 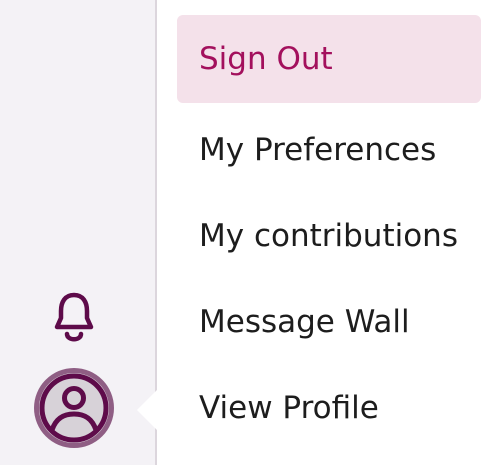 I want to click on menu-item-my-contributions: My contributions, so click(x=329, y=236).